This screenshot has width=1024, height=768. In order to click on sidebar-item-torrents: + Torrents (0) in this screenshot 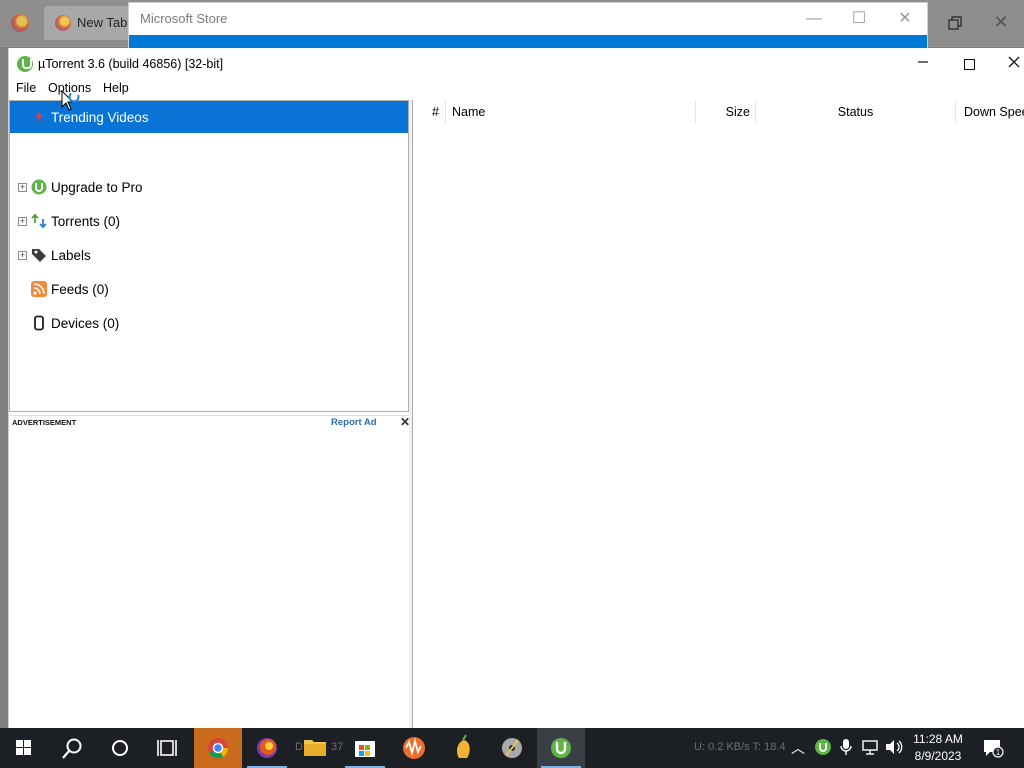, I will do `click(209, 221)`.